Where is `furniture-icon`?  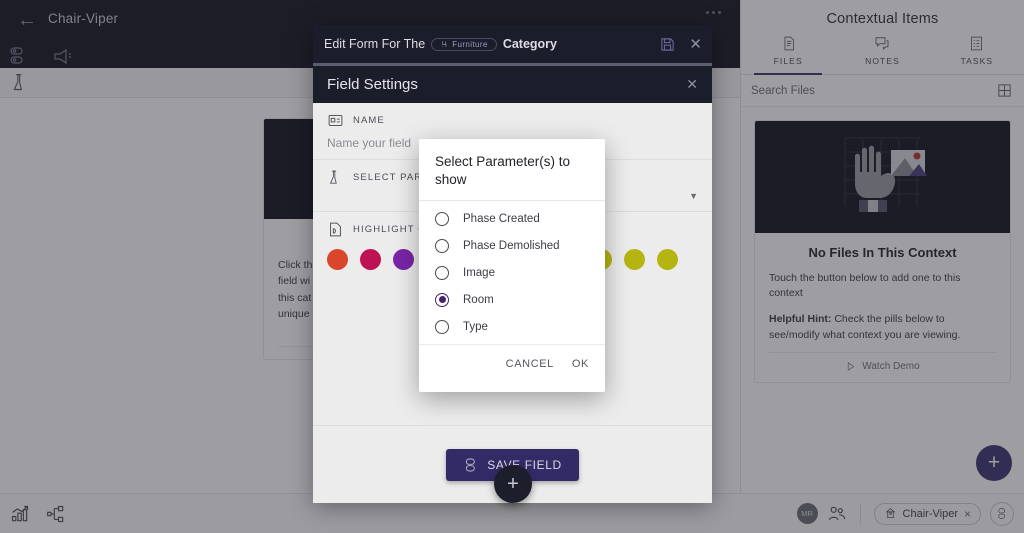 furniture-icon is located at coordinates (444, 44).